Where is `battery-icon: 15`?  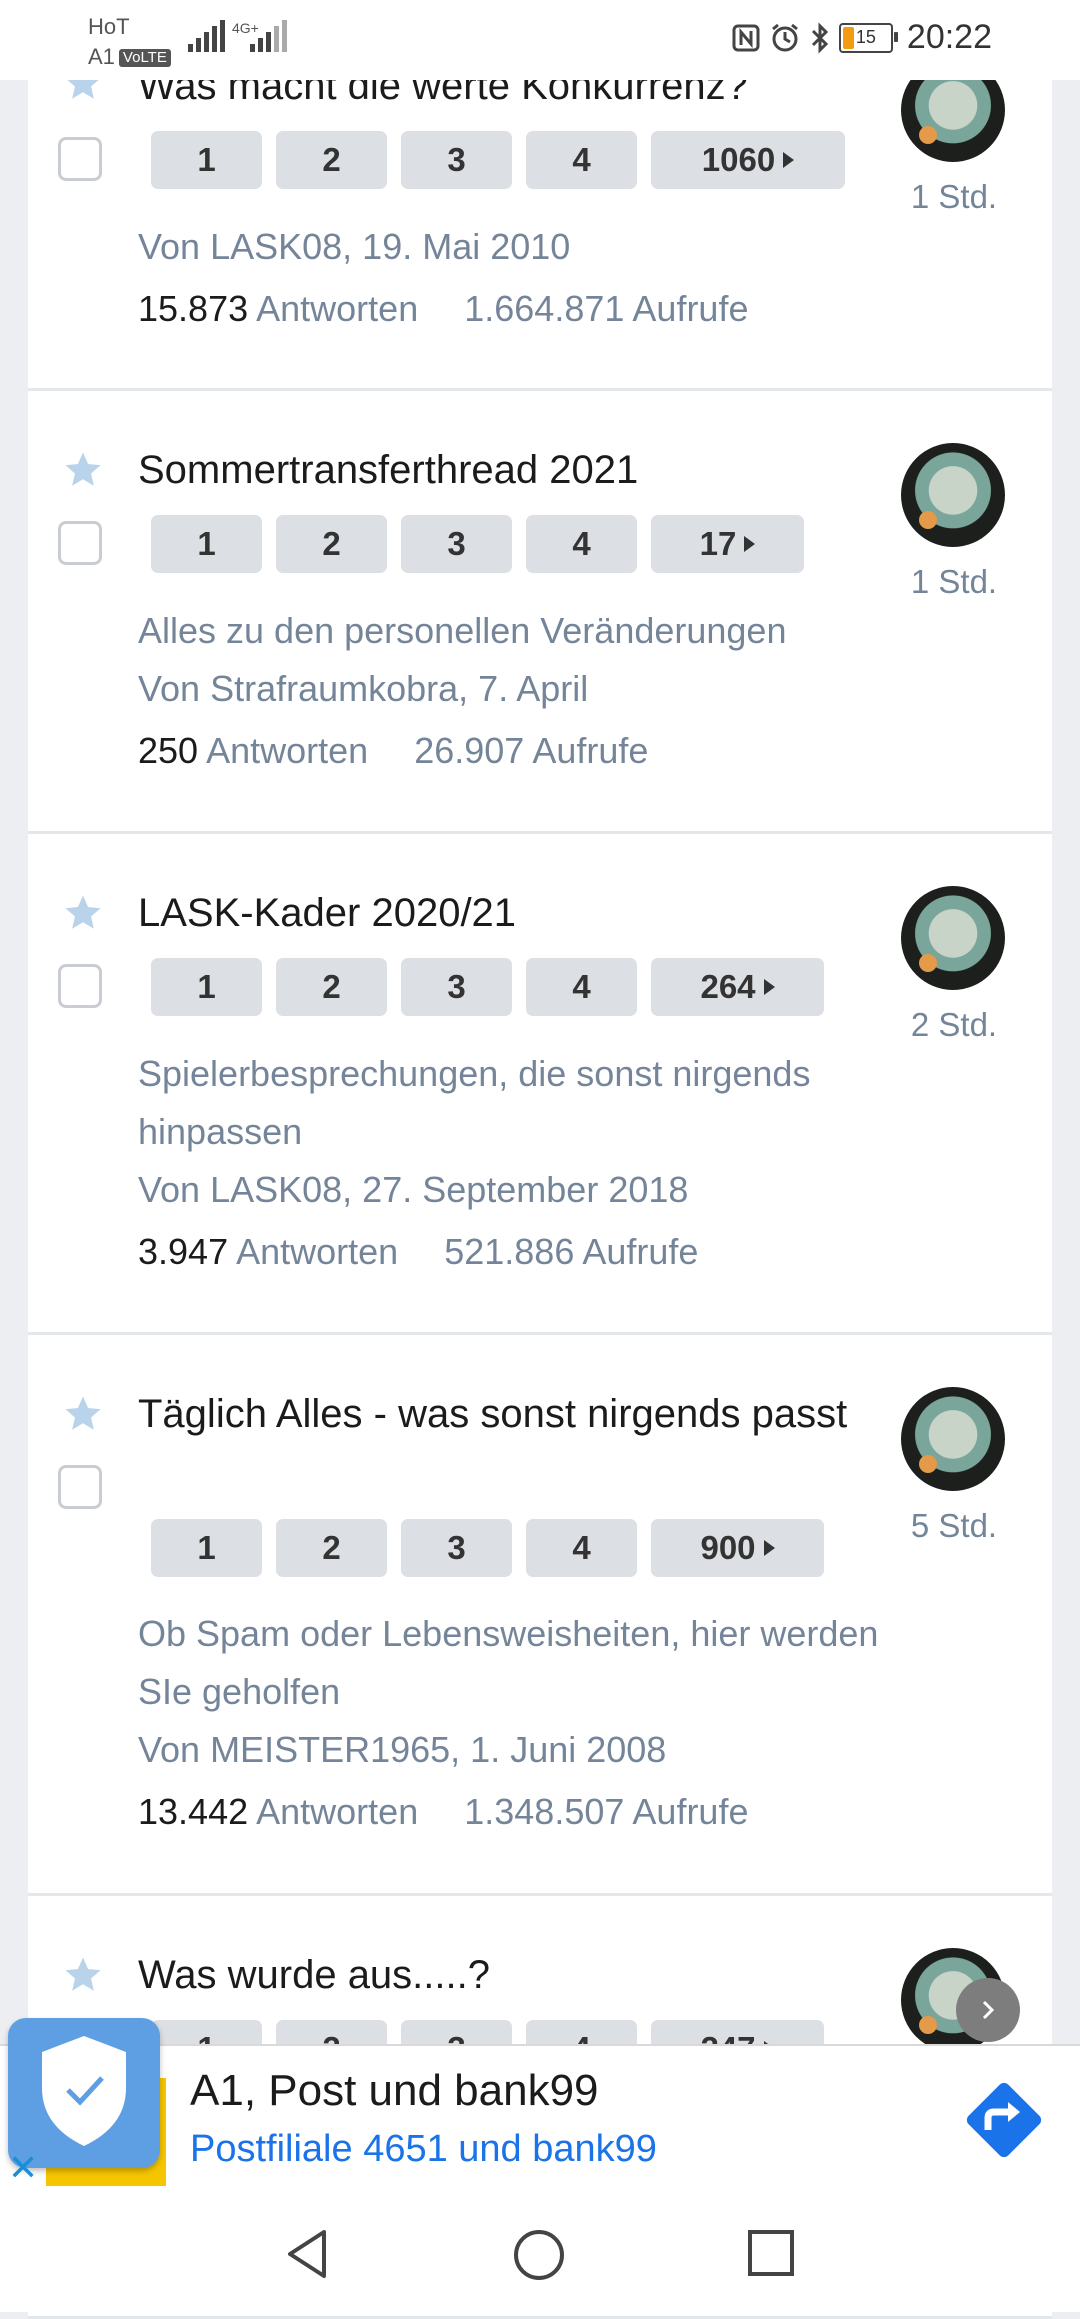 battery-icon: 15 is located at coordinates (868, 37).